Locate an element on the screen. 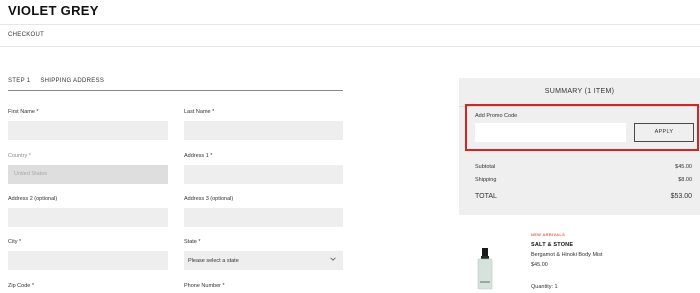  state-label: State * is located at coordinates (192, 242).